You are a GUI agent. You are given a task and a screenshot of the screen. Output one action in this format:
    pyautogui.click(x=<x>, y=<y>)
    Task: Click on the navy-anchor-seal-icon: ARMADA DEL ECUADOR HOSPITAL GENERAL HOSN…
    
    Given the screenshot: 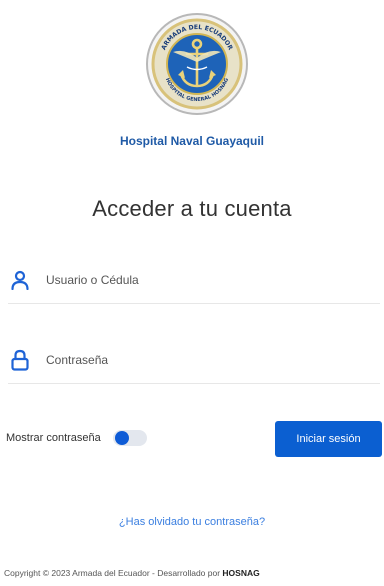 What is the action you would take?
    pyautogui.click(x=197, y=64)
    